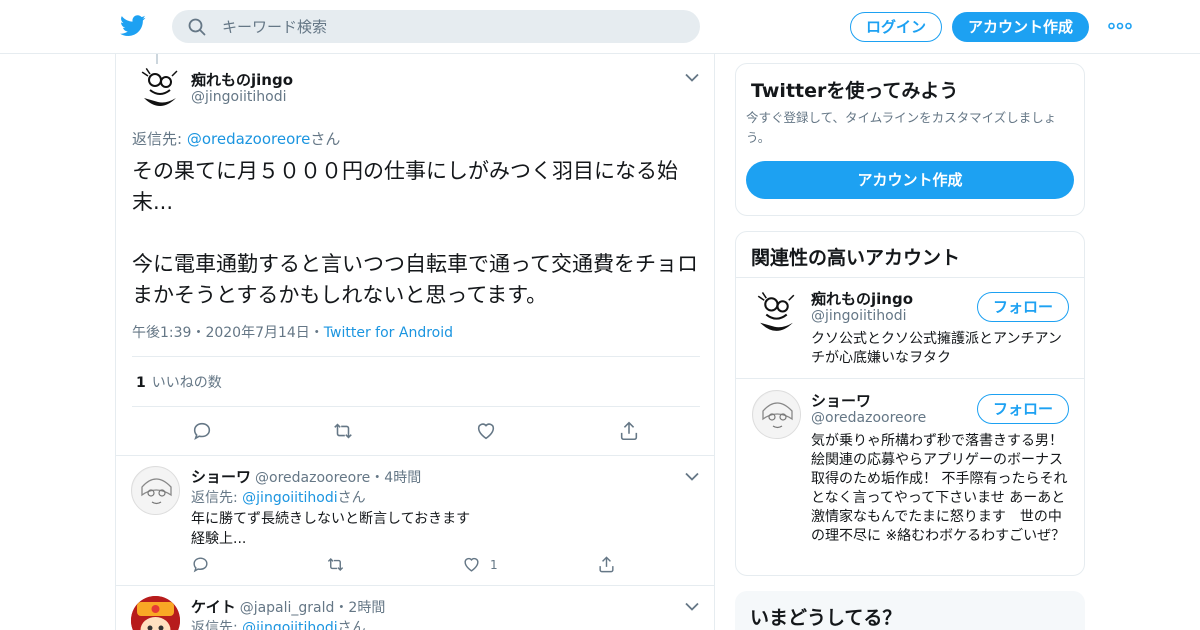 The height and width of the screenshot is (630, 1200). Describe the element at coordinates (359, 608) in the screenshot. I see `reply-time: ・2時間` at that location.